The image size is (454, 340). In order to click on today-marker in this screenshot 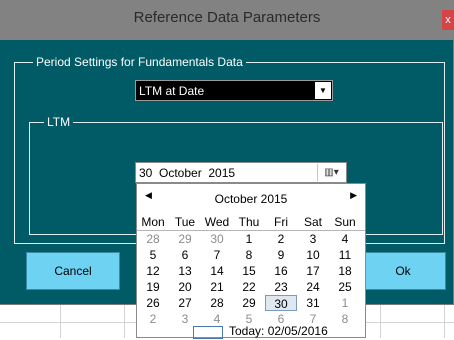, I will do `click(208, 332)`.